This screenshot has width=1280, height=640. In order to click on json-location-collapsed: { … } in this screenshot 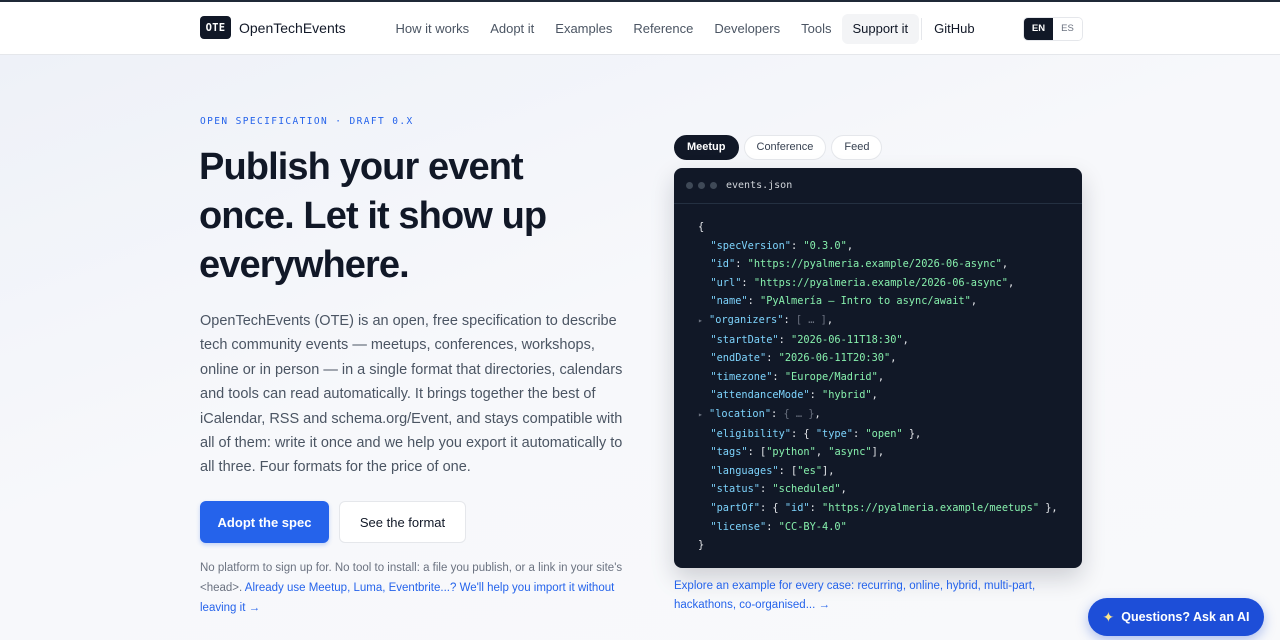, I will do `click(798, 414)`.